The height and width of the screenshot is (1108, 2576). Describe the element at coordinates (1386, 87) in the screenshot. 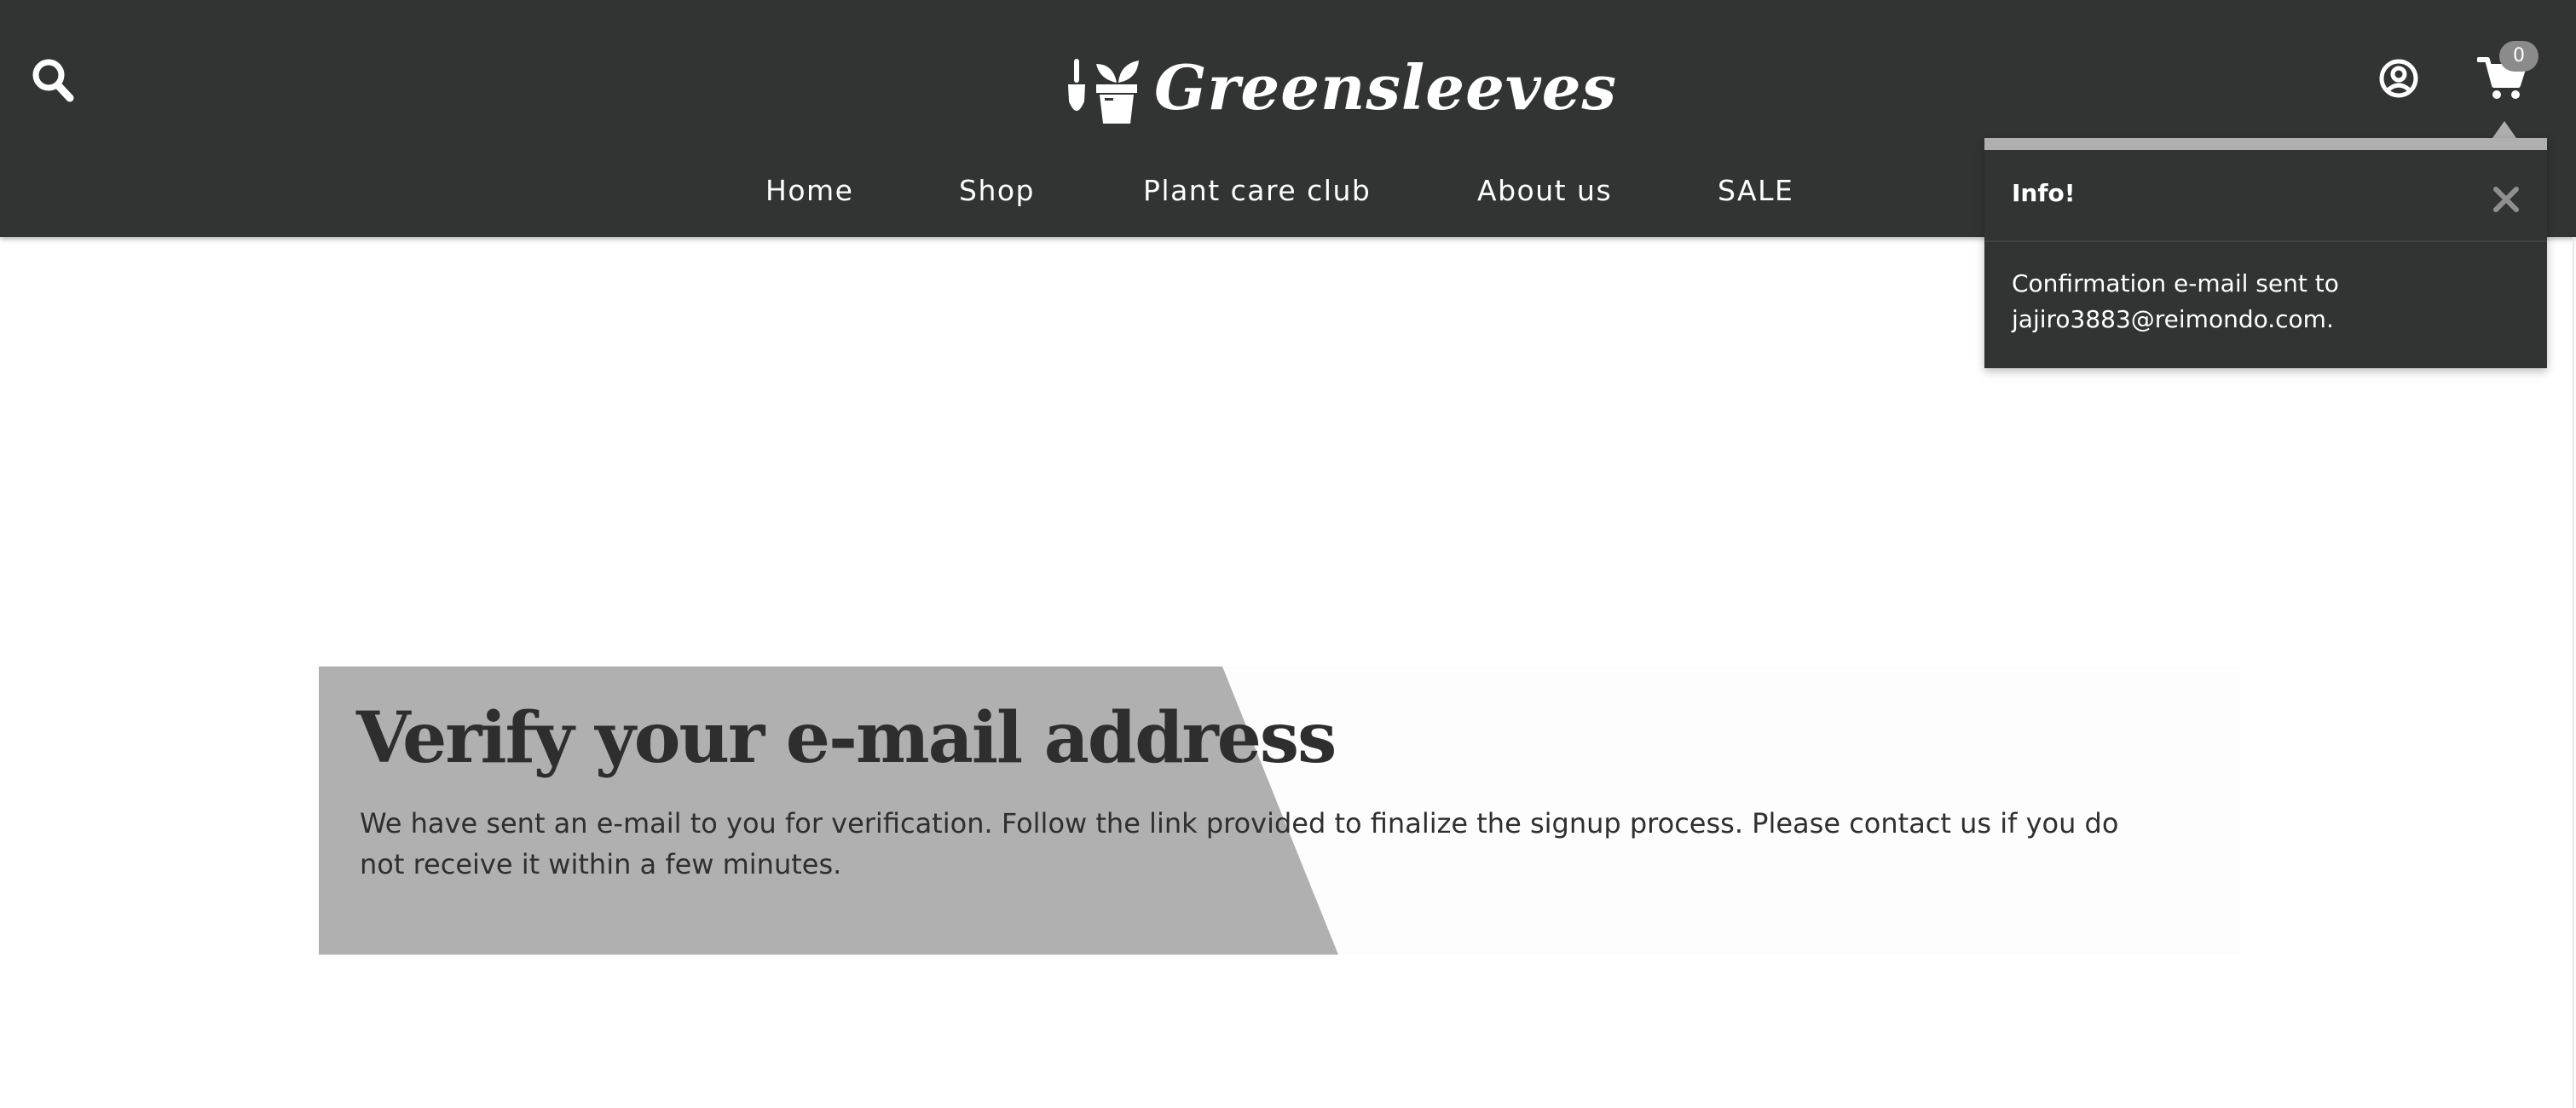

I see `brand-name: Greensleeves` at that location.